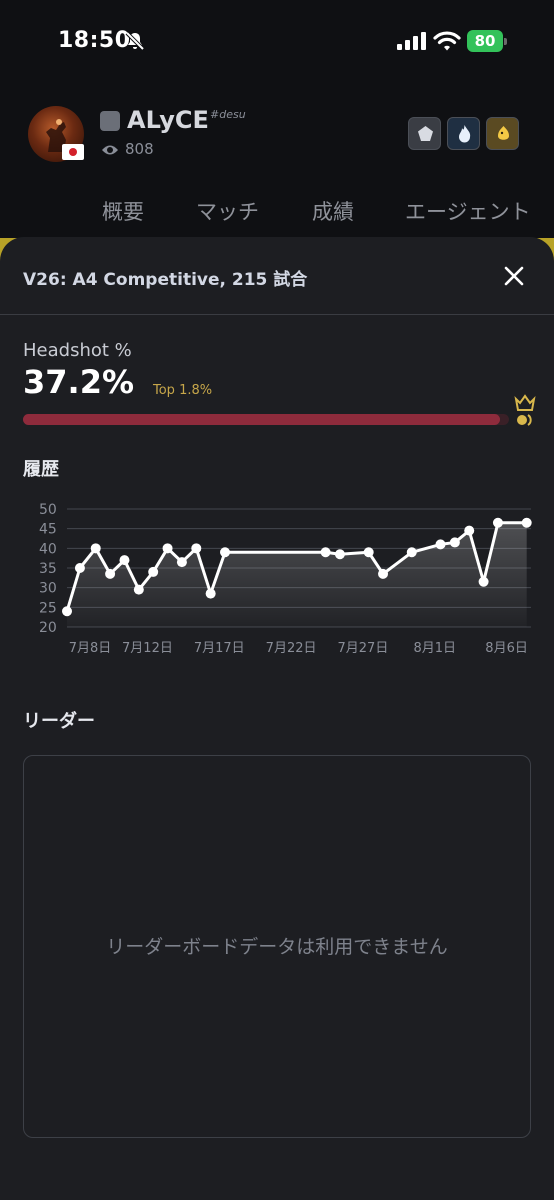 This screenshot has width=554, height=1200. Describe the element at coordinates (468, 211) in the screenshot. I see `tab-agents: エージェント` at that location.